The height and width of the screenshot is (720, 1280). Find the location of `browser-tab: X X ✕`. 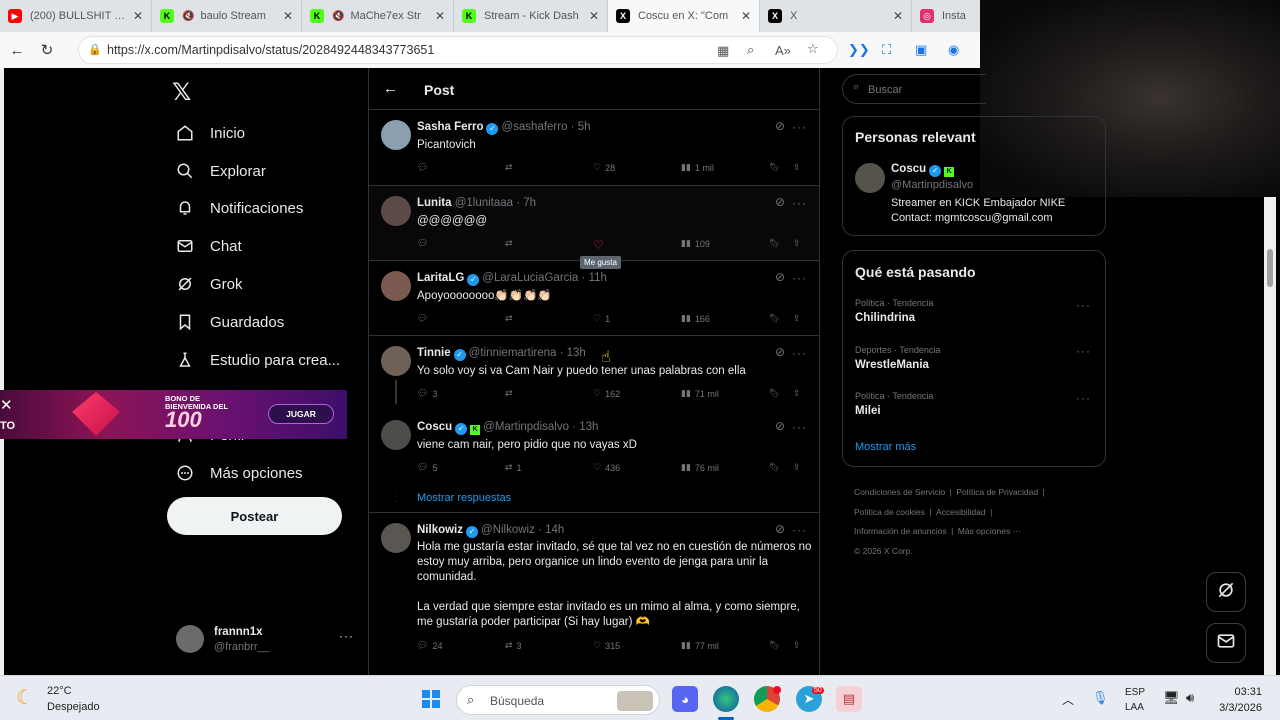

browser-tab: X X ✕ is located at coordinates (836, 16).